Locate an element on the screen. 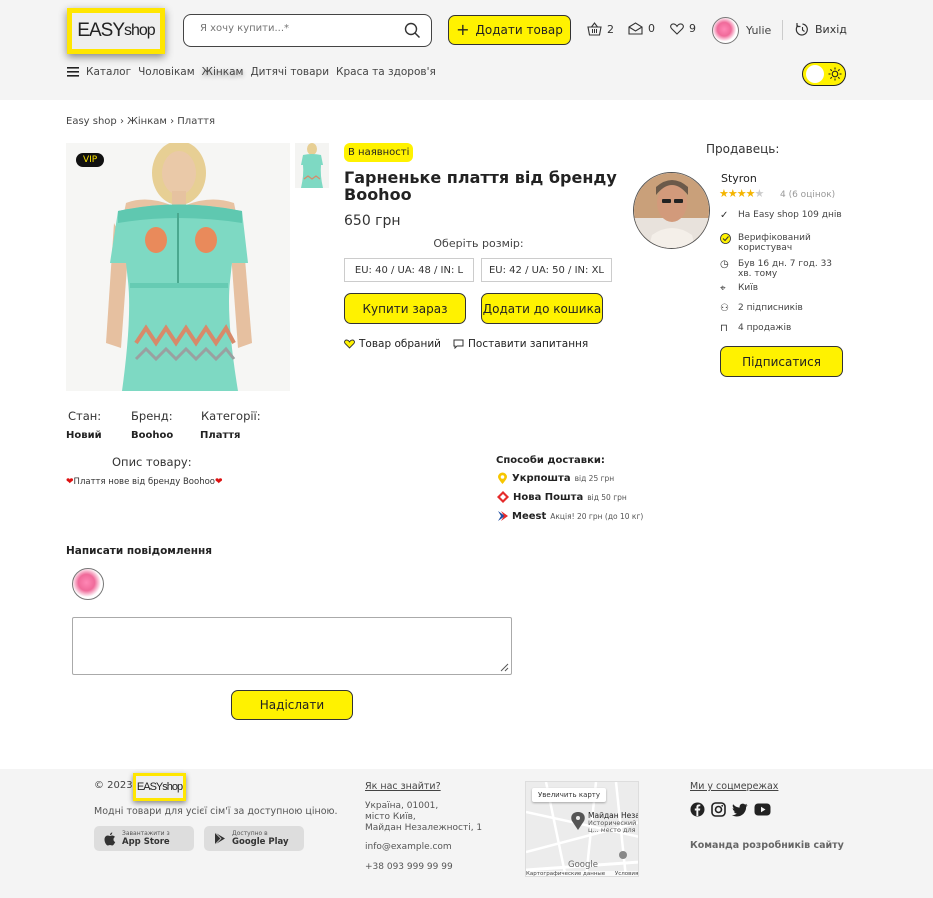 The height and width of the screenshot is (898, 933). ask-question-link: Поставити запитання is located at coordinates (520, 344).